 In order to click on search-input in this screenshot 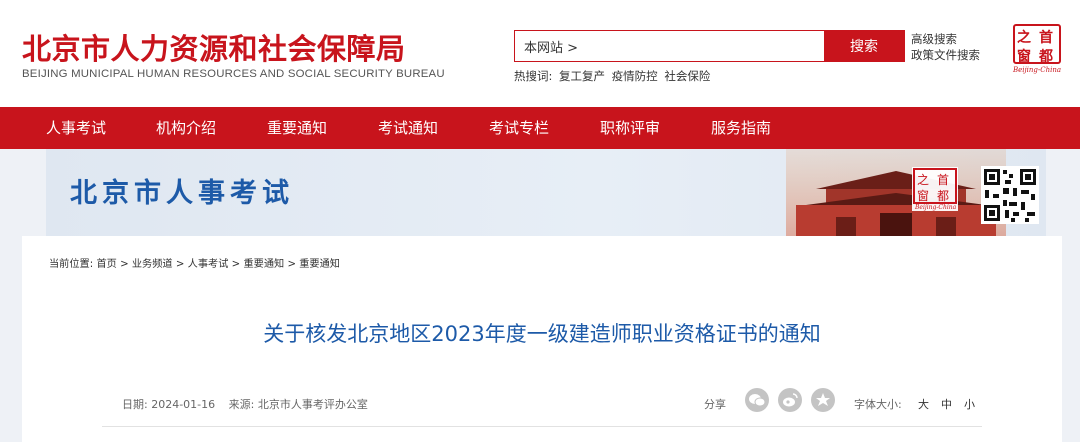, I will do `click(670, 46)`.